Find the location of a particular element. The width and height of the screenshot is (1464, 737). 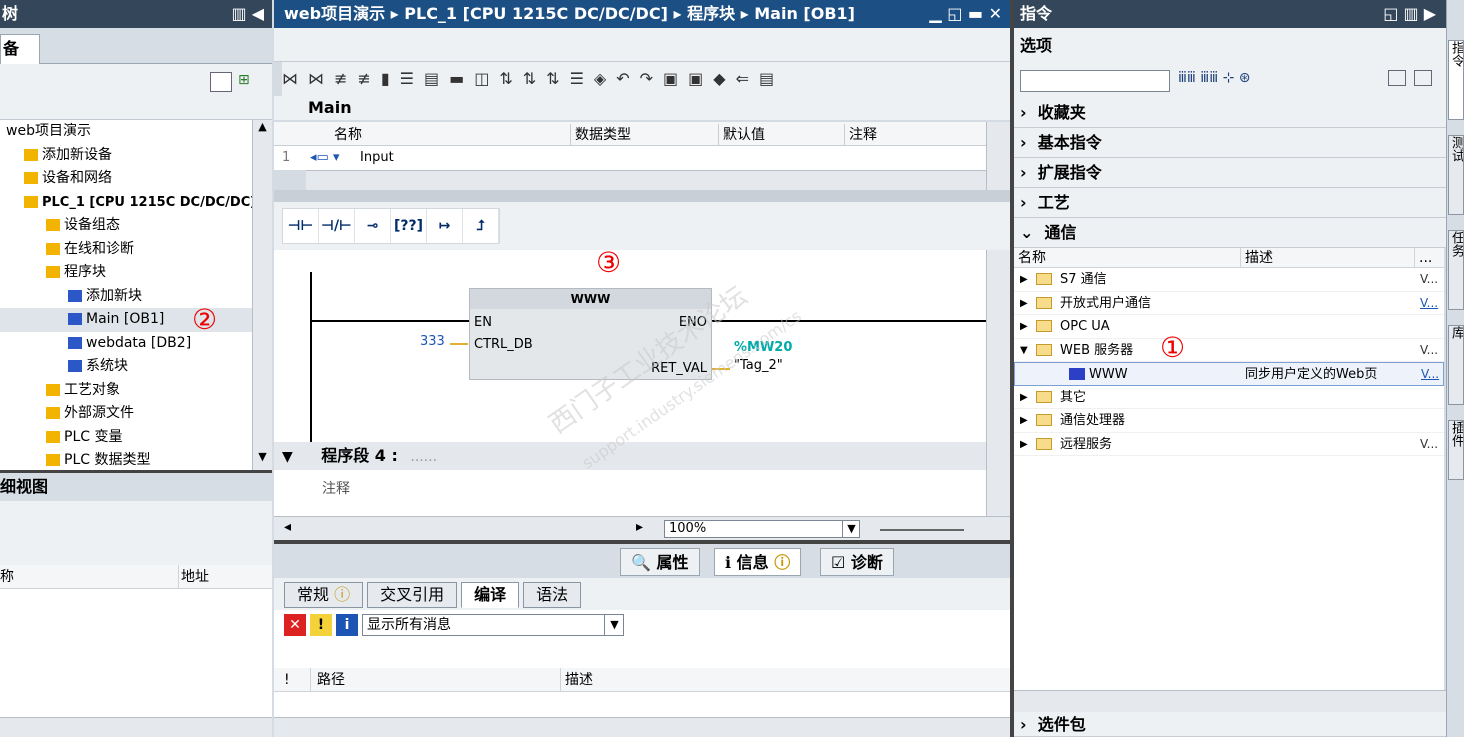

side-tab-libraries: 库 is located at coordinates (1456, 365).